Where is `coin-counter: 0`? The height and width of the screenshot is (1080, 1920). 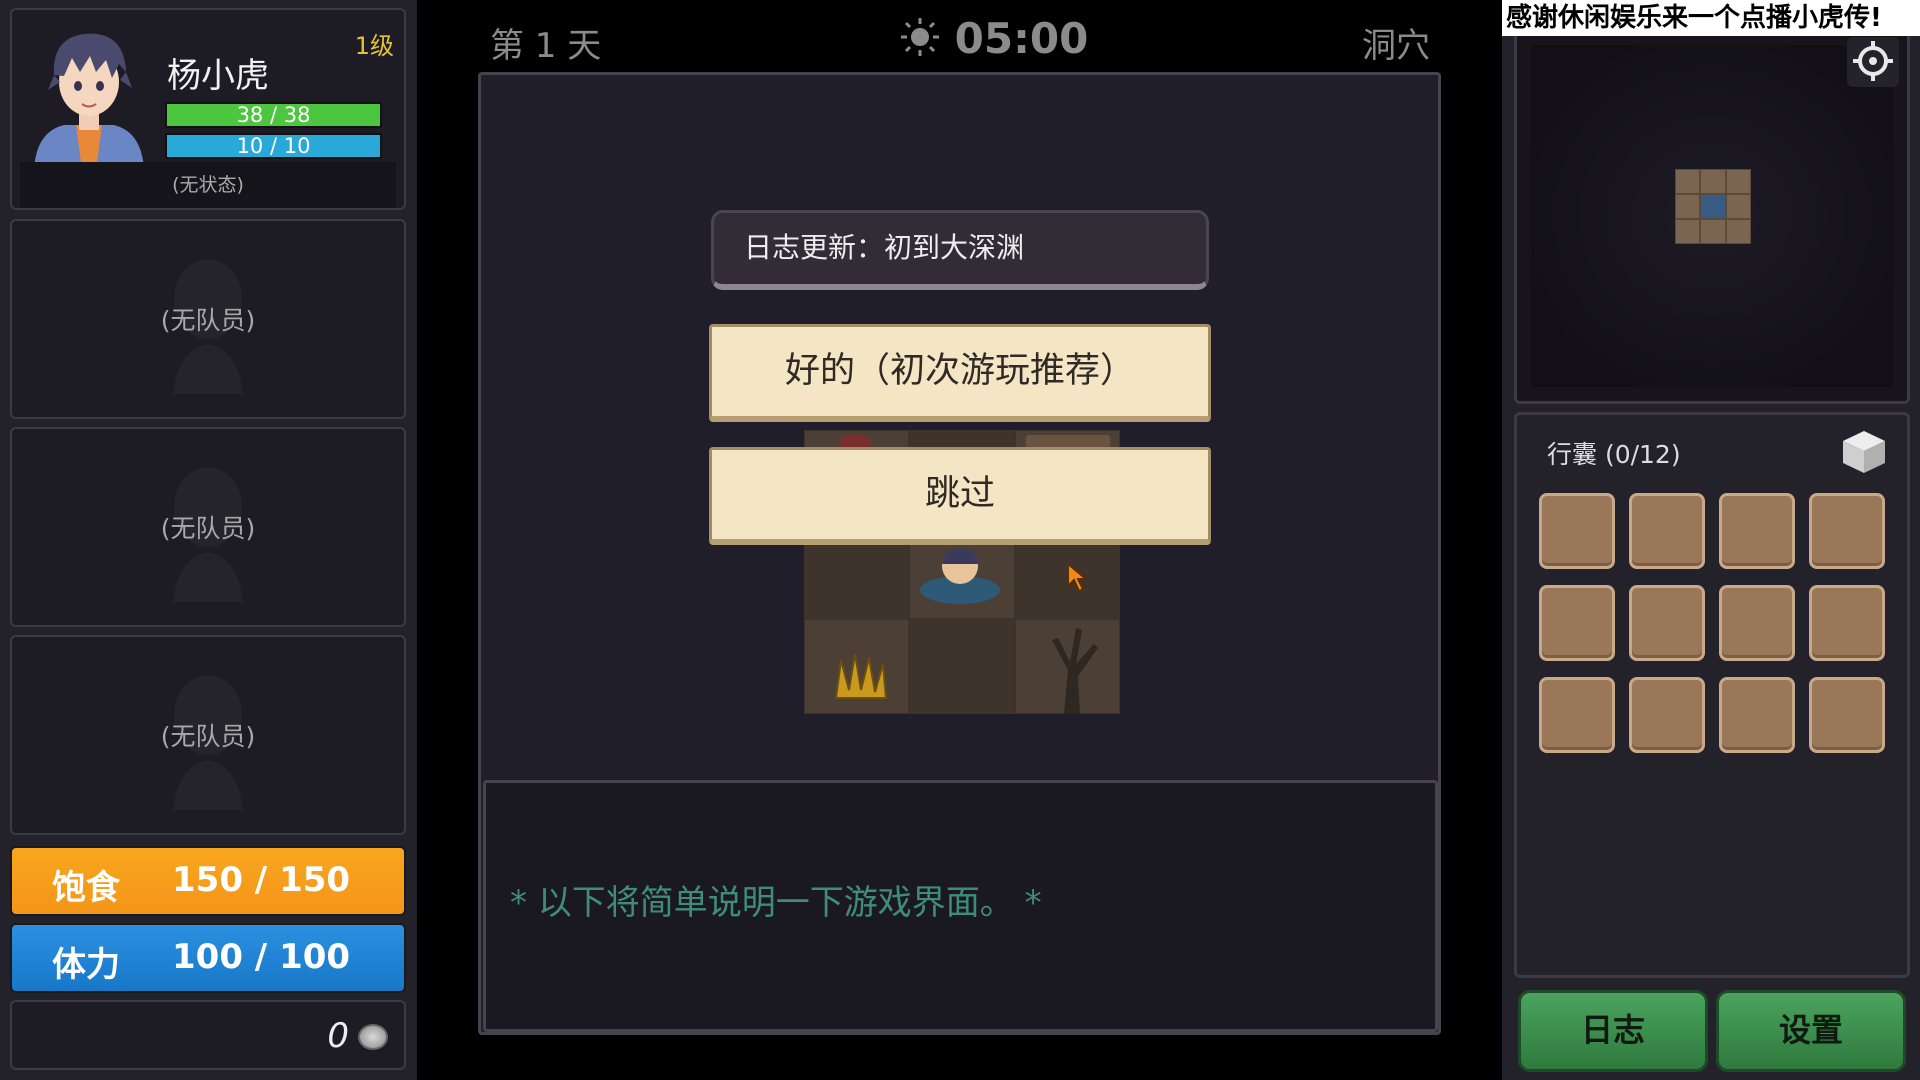 coin-counter: 0 is located at coordinates (208, 1035).